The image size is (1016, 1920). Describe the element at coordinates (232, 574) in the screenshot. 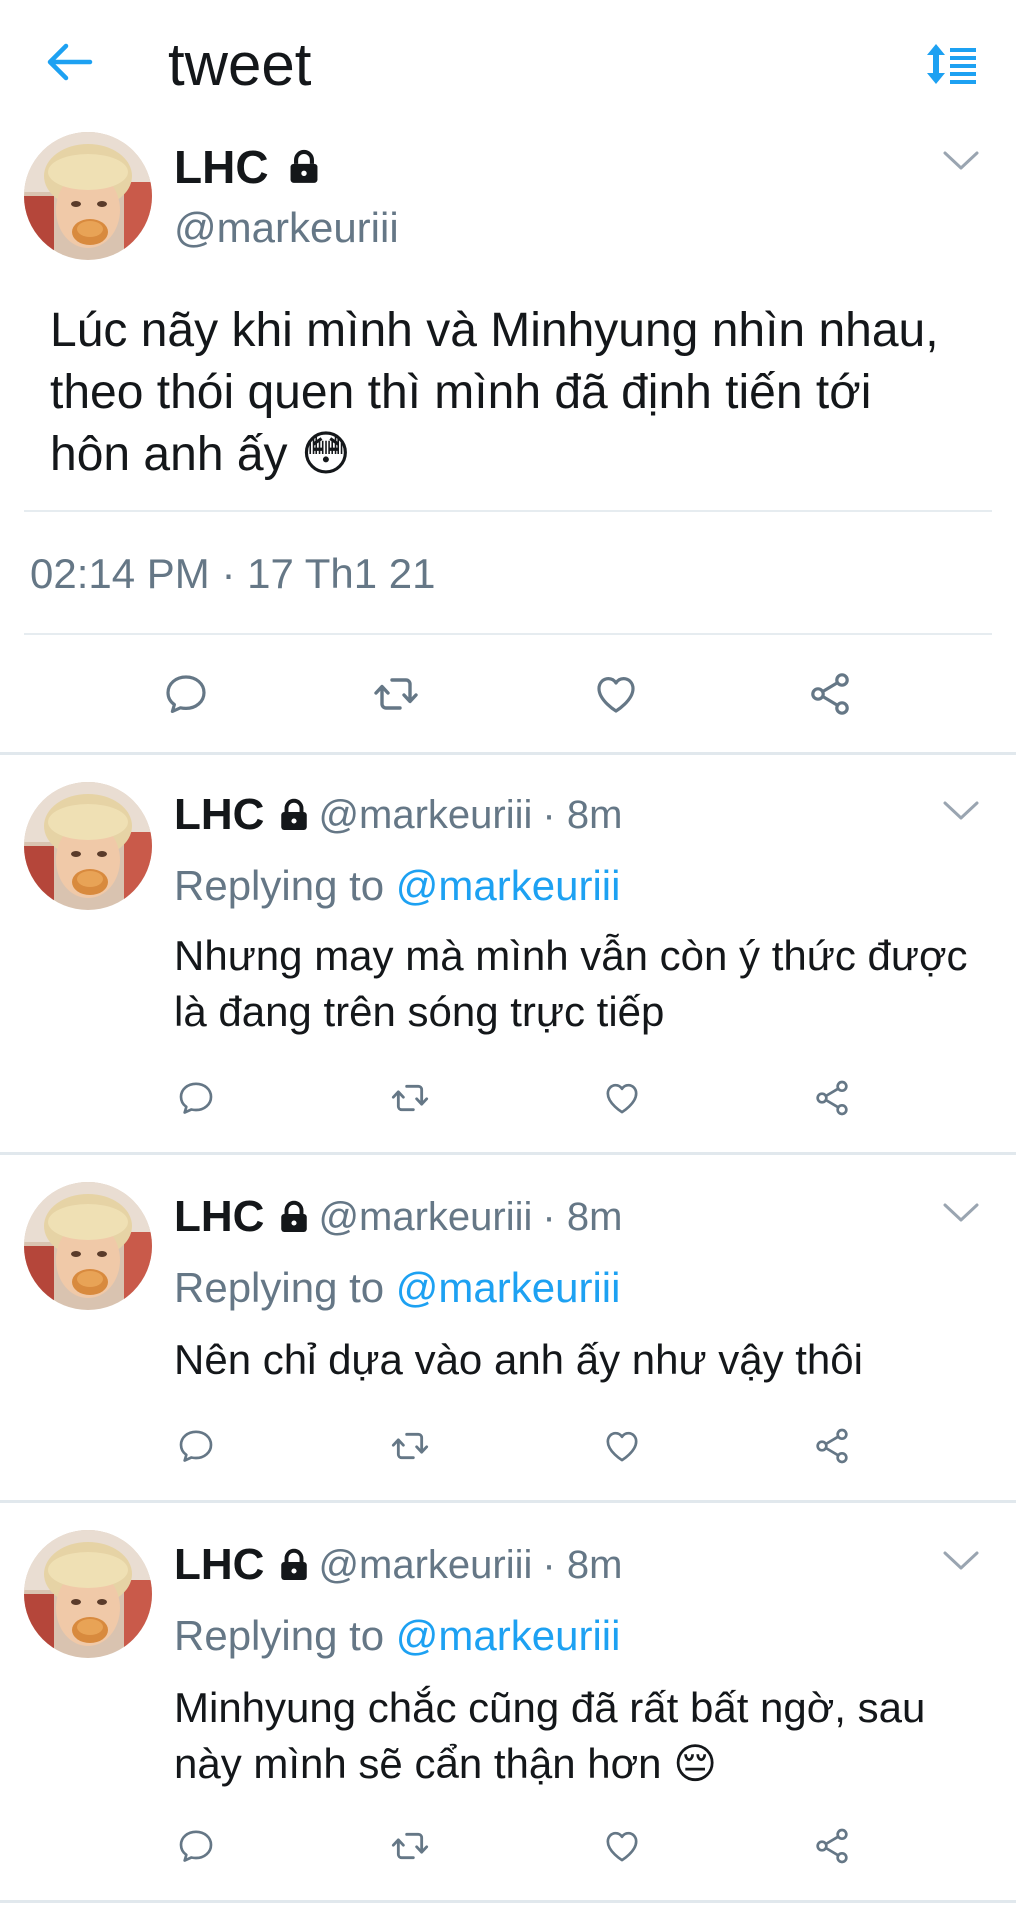

I see `tweet-timestamp: 02:14 PM · 17 Th1 21` at that location.